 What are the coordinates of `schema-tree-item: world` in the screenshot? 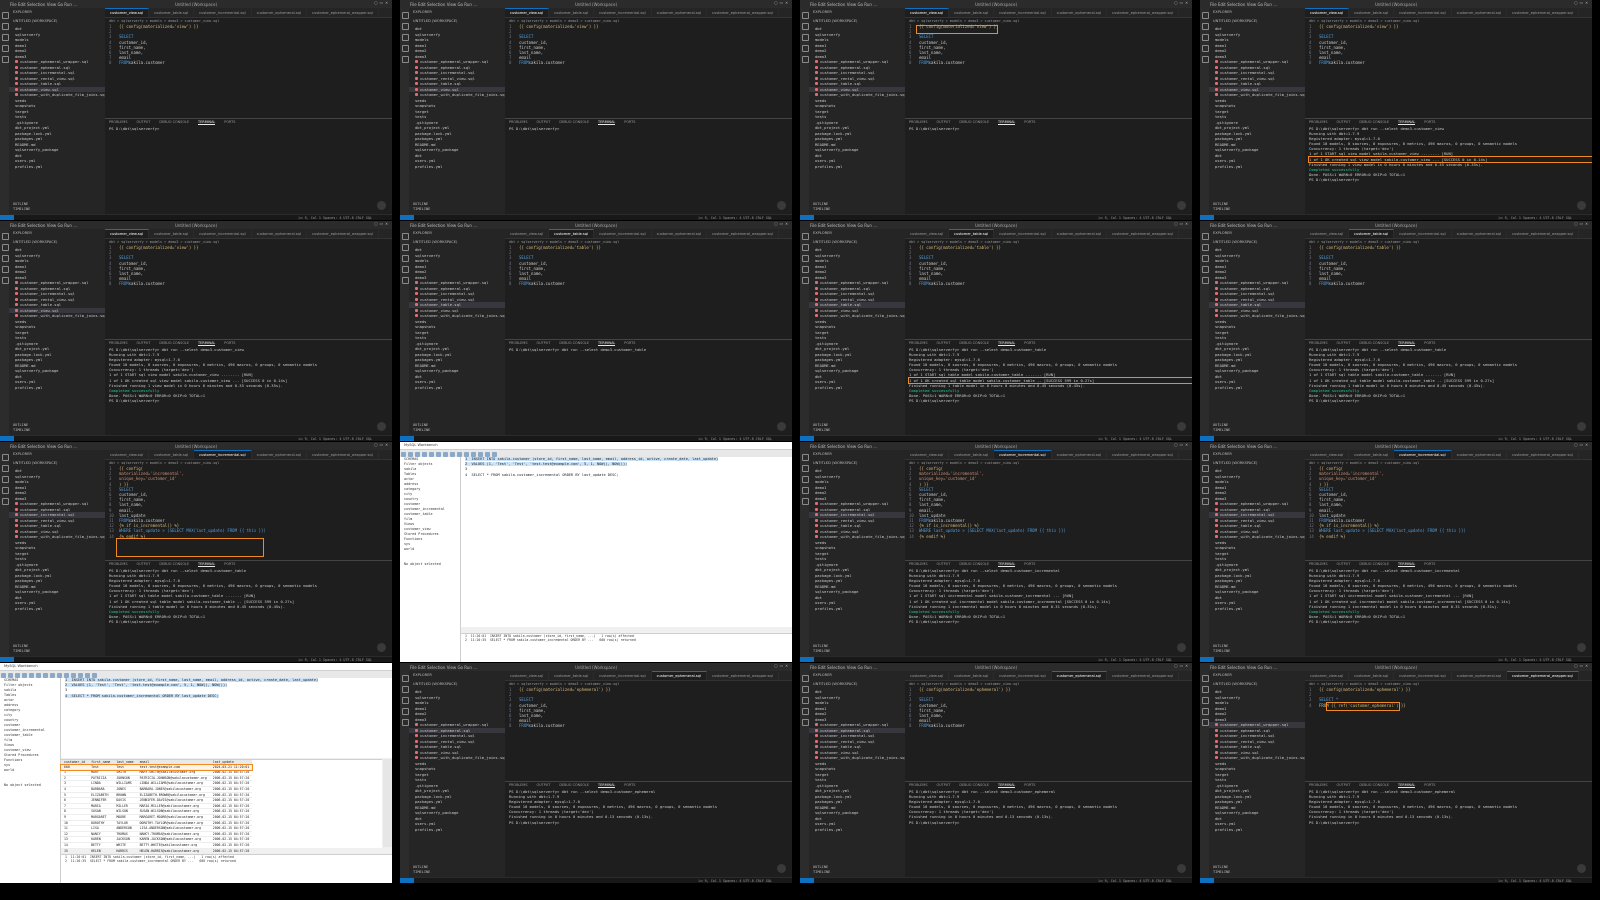 It's located at (430, 549).